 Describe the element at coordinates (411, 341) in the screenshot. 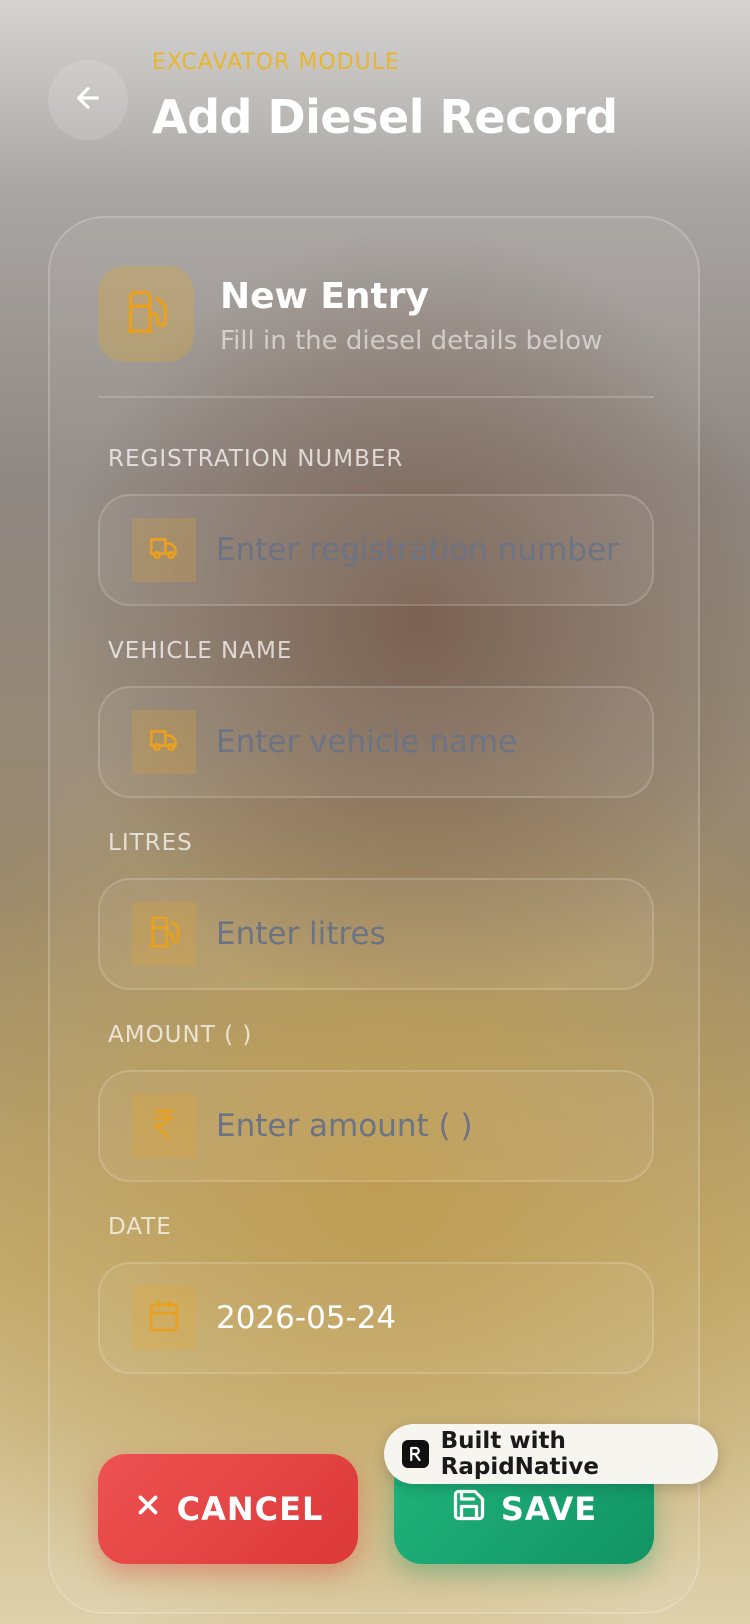

I see `entry-subtitle: Fill in the diesel details below` at that location.